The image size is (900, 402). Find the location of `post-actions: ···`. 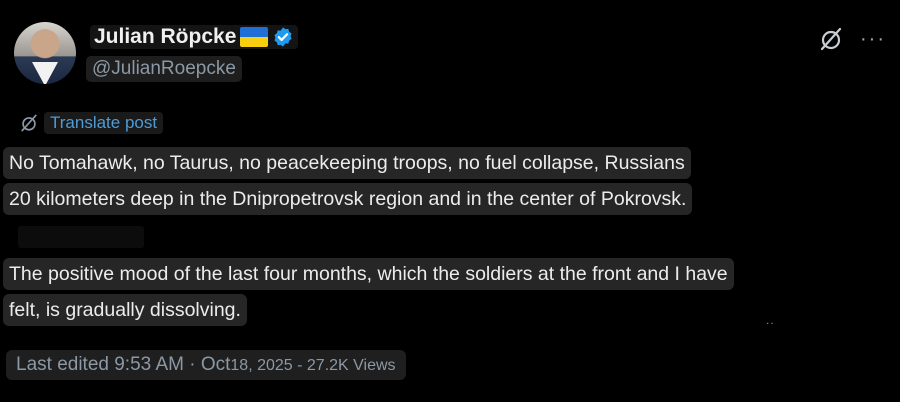

post-actions: ··· is located at coordinates (852, 39).